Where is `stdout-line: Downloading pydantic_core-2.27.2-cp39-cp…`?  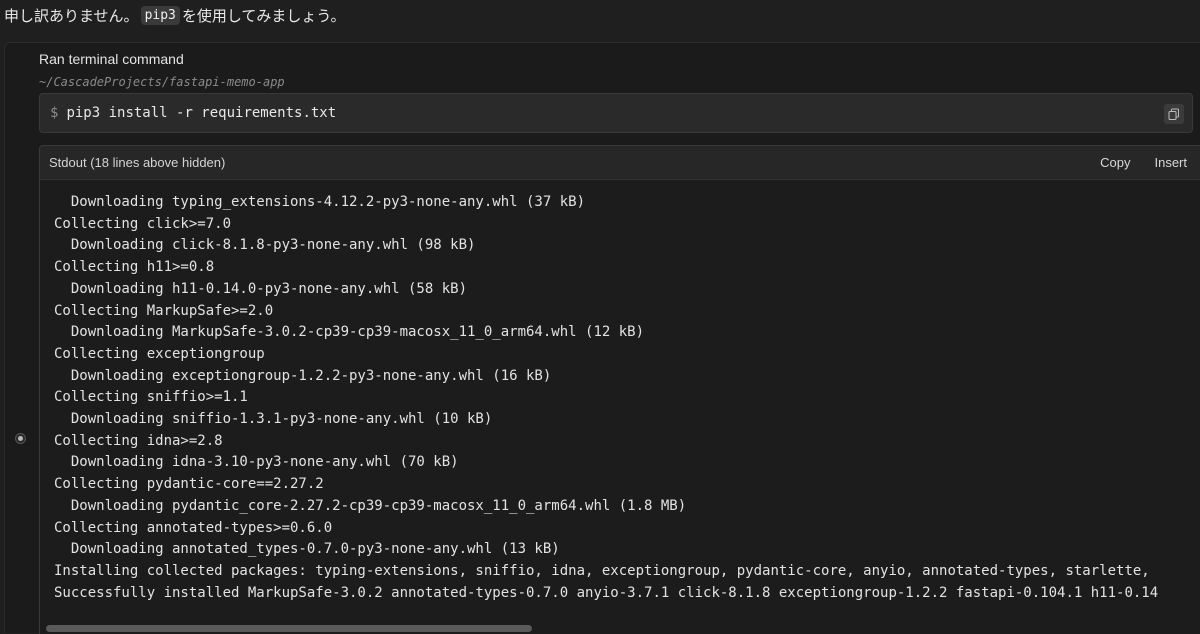
stdout-line: Downloading pydantic_core-2.27.2-cp39-cp… is located at coordinates (370, 505).